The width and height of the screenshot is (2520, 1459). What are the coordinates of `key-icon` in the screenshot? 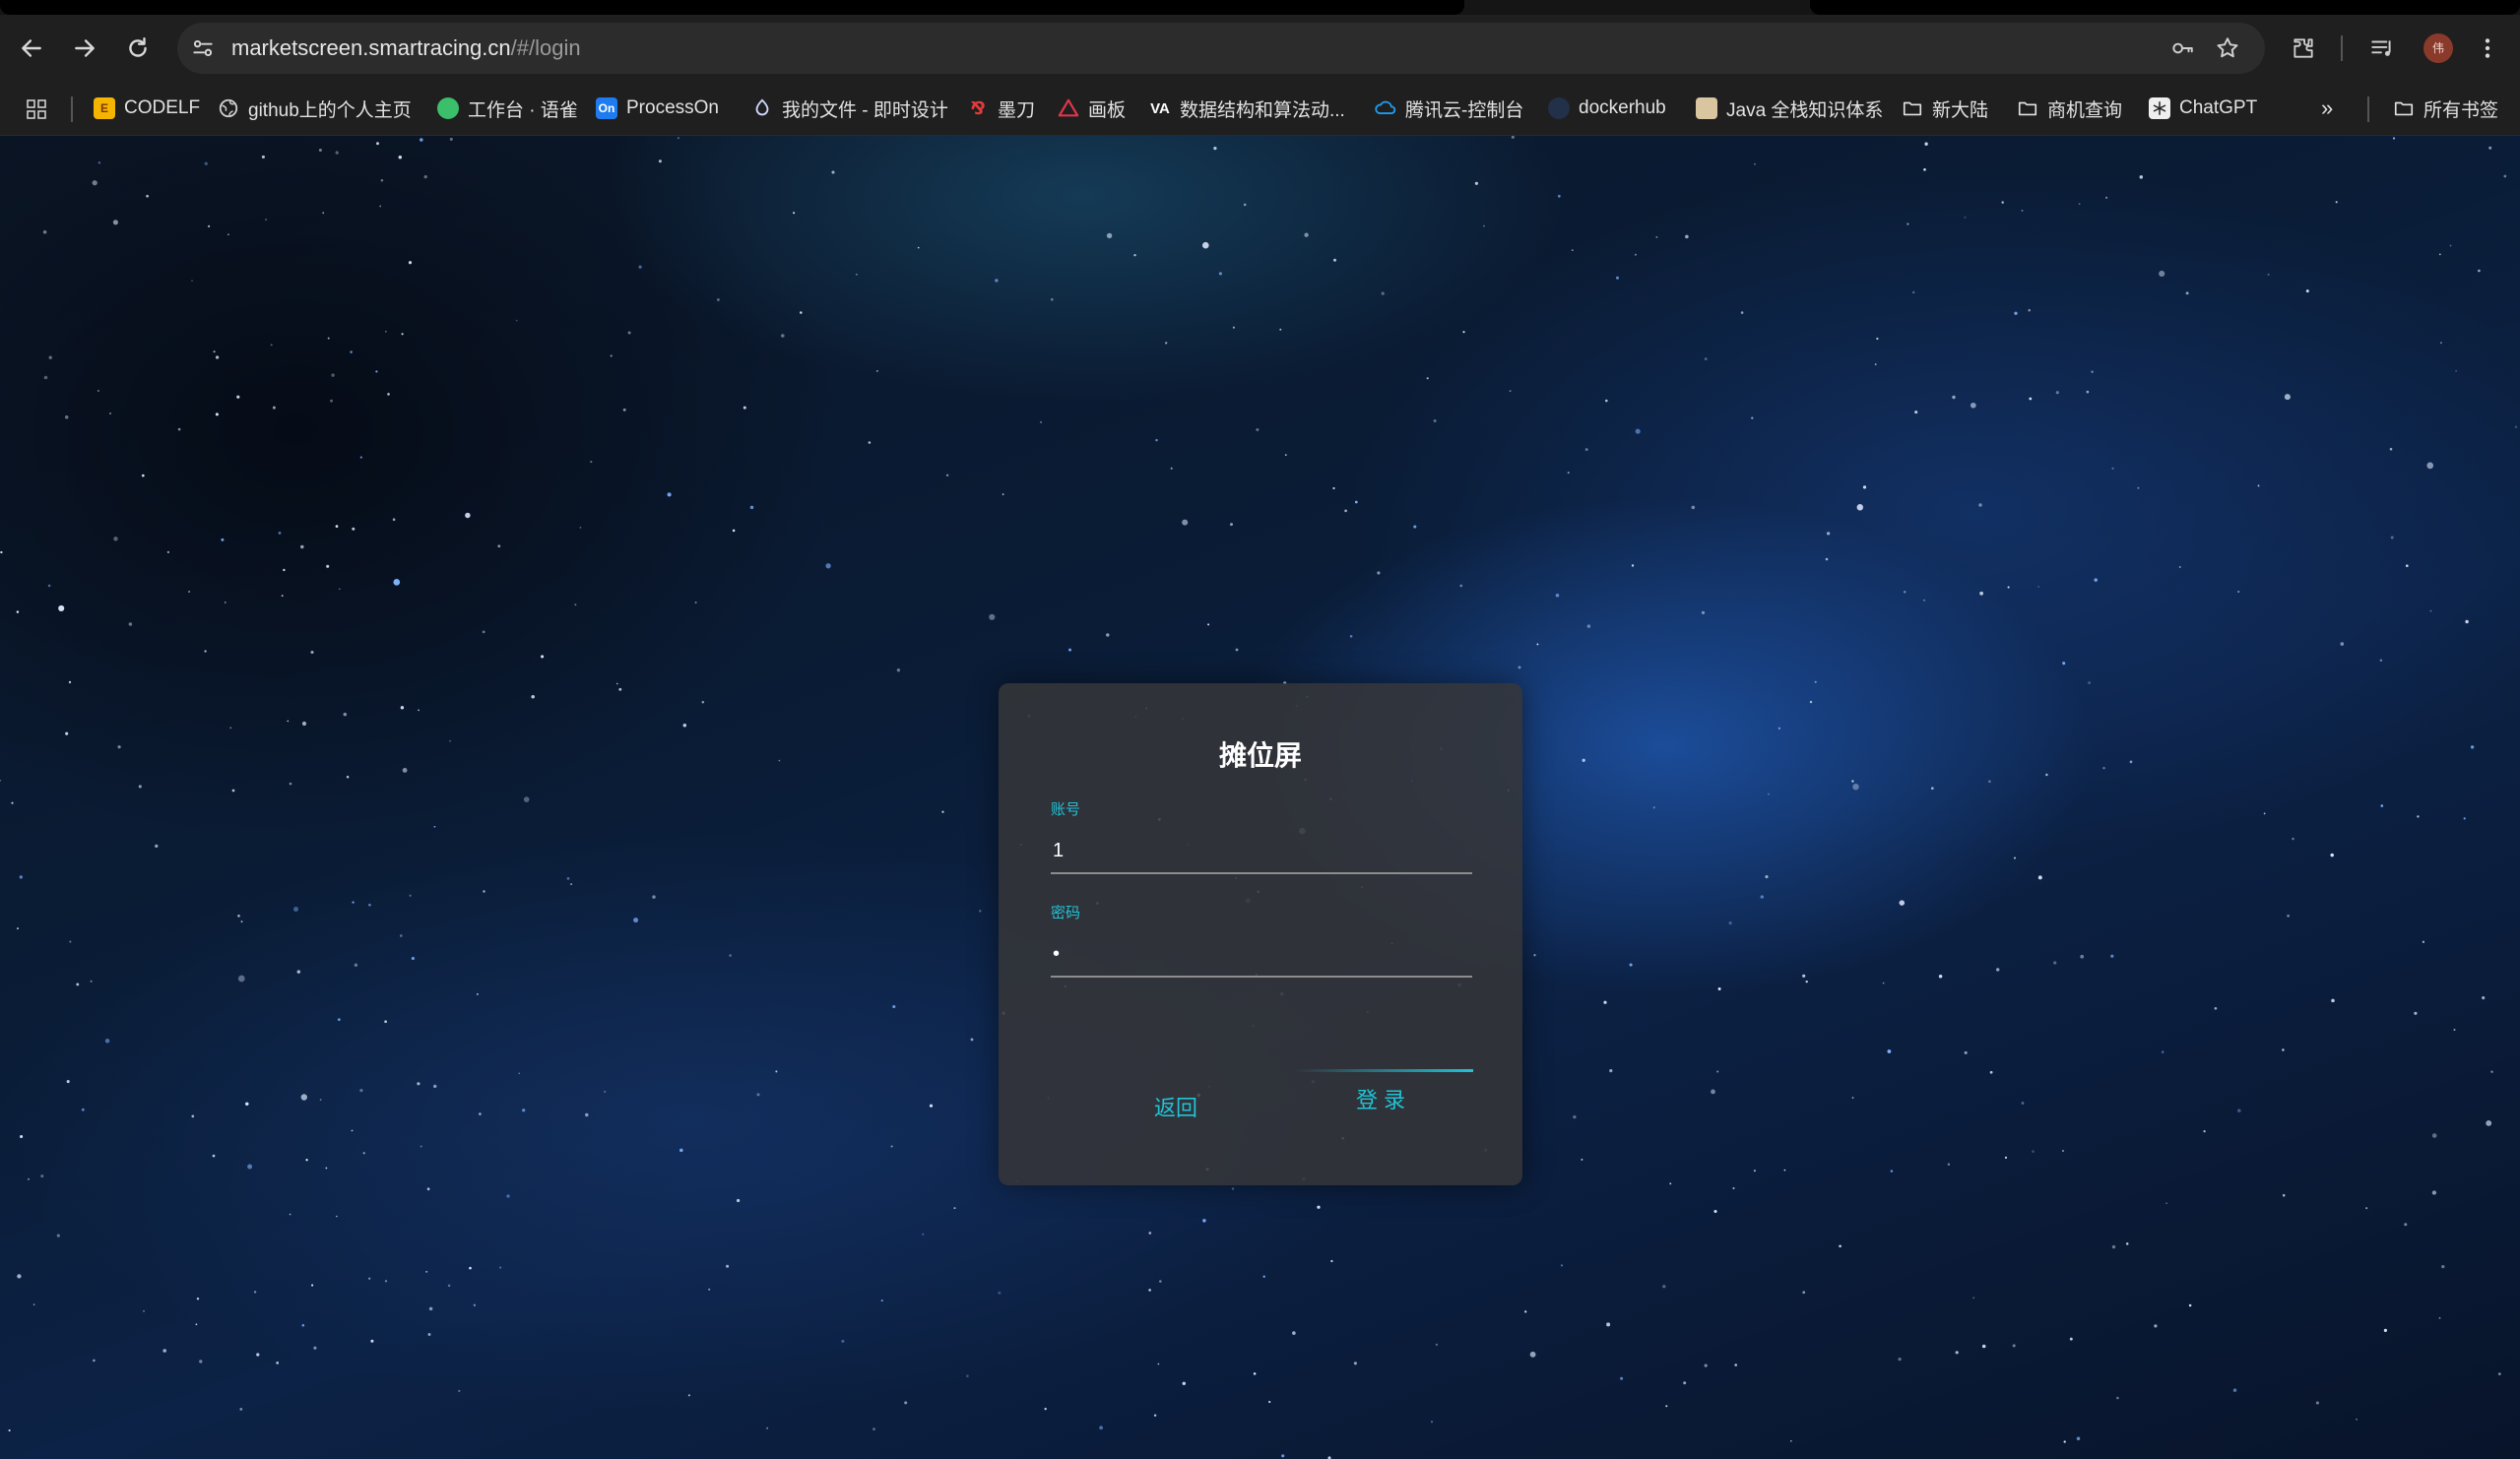 It's located at (2182, 48).